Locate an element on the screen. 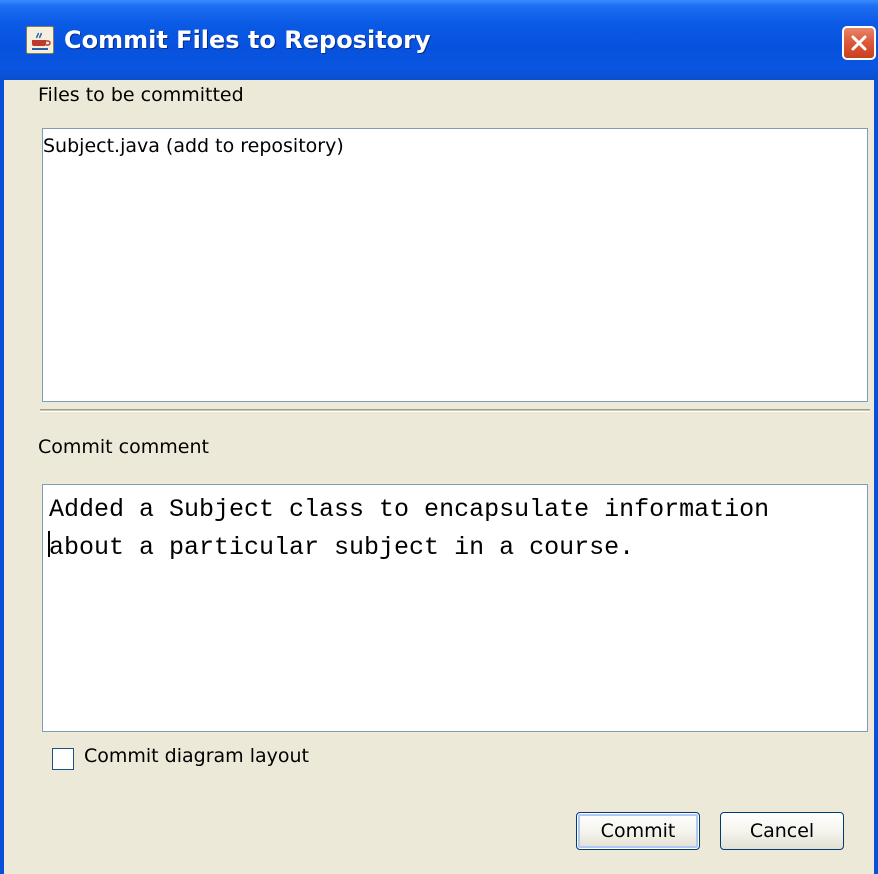 This screenshot has width=878, height=874. files-section-label: Files to be committed is located at coordinates (141, 95).